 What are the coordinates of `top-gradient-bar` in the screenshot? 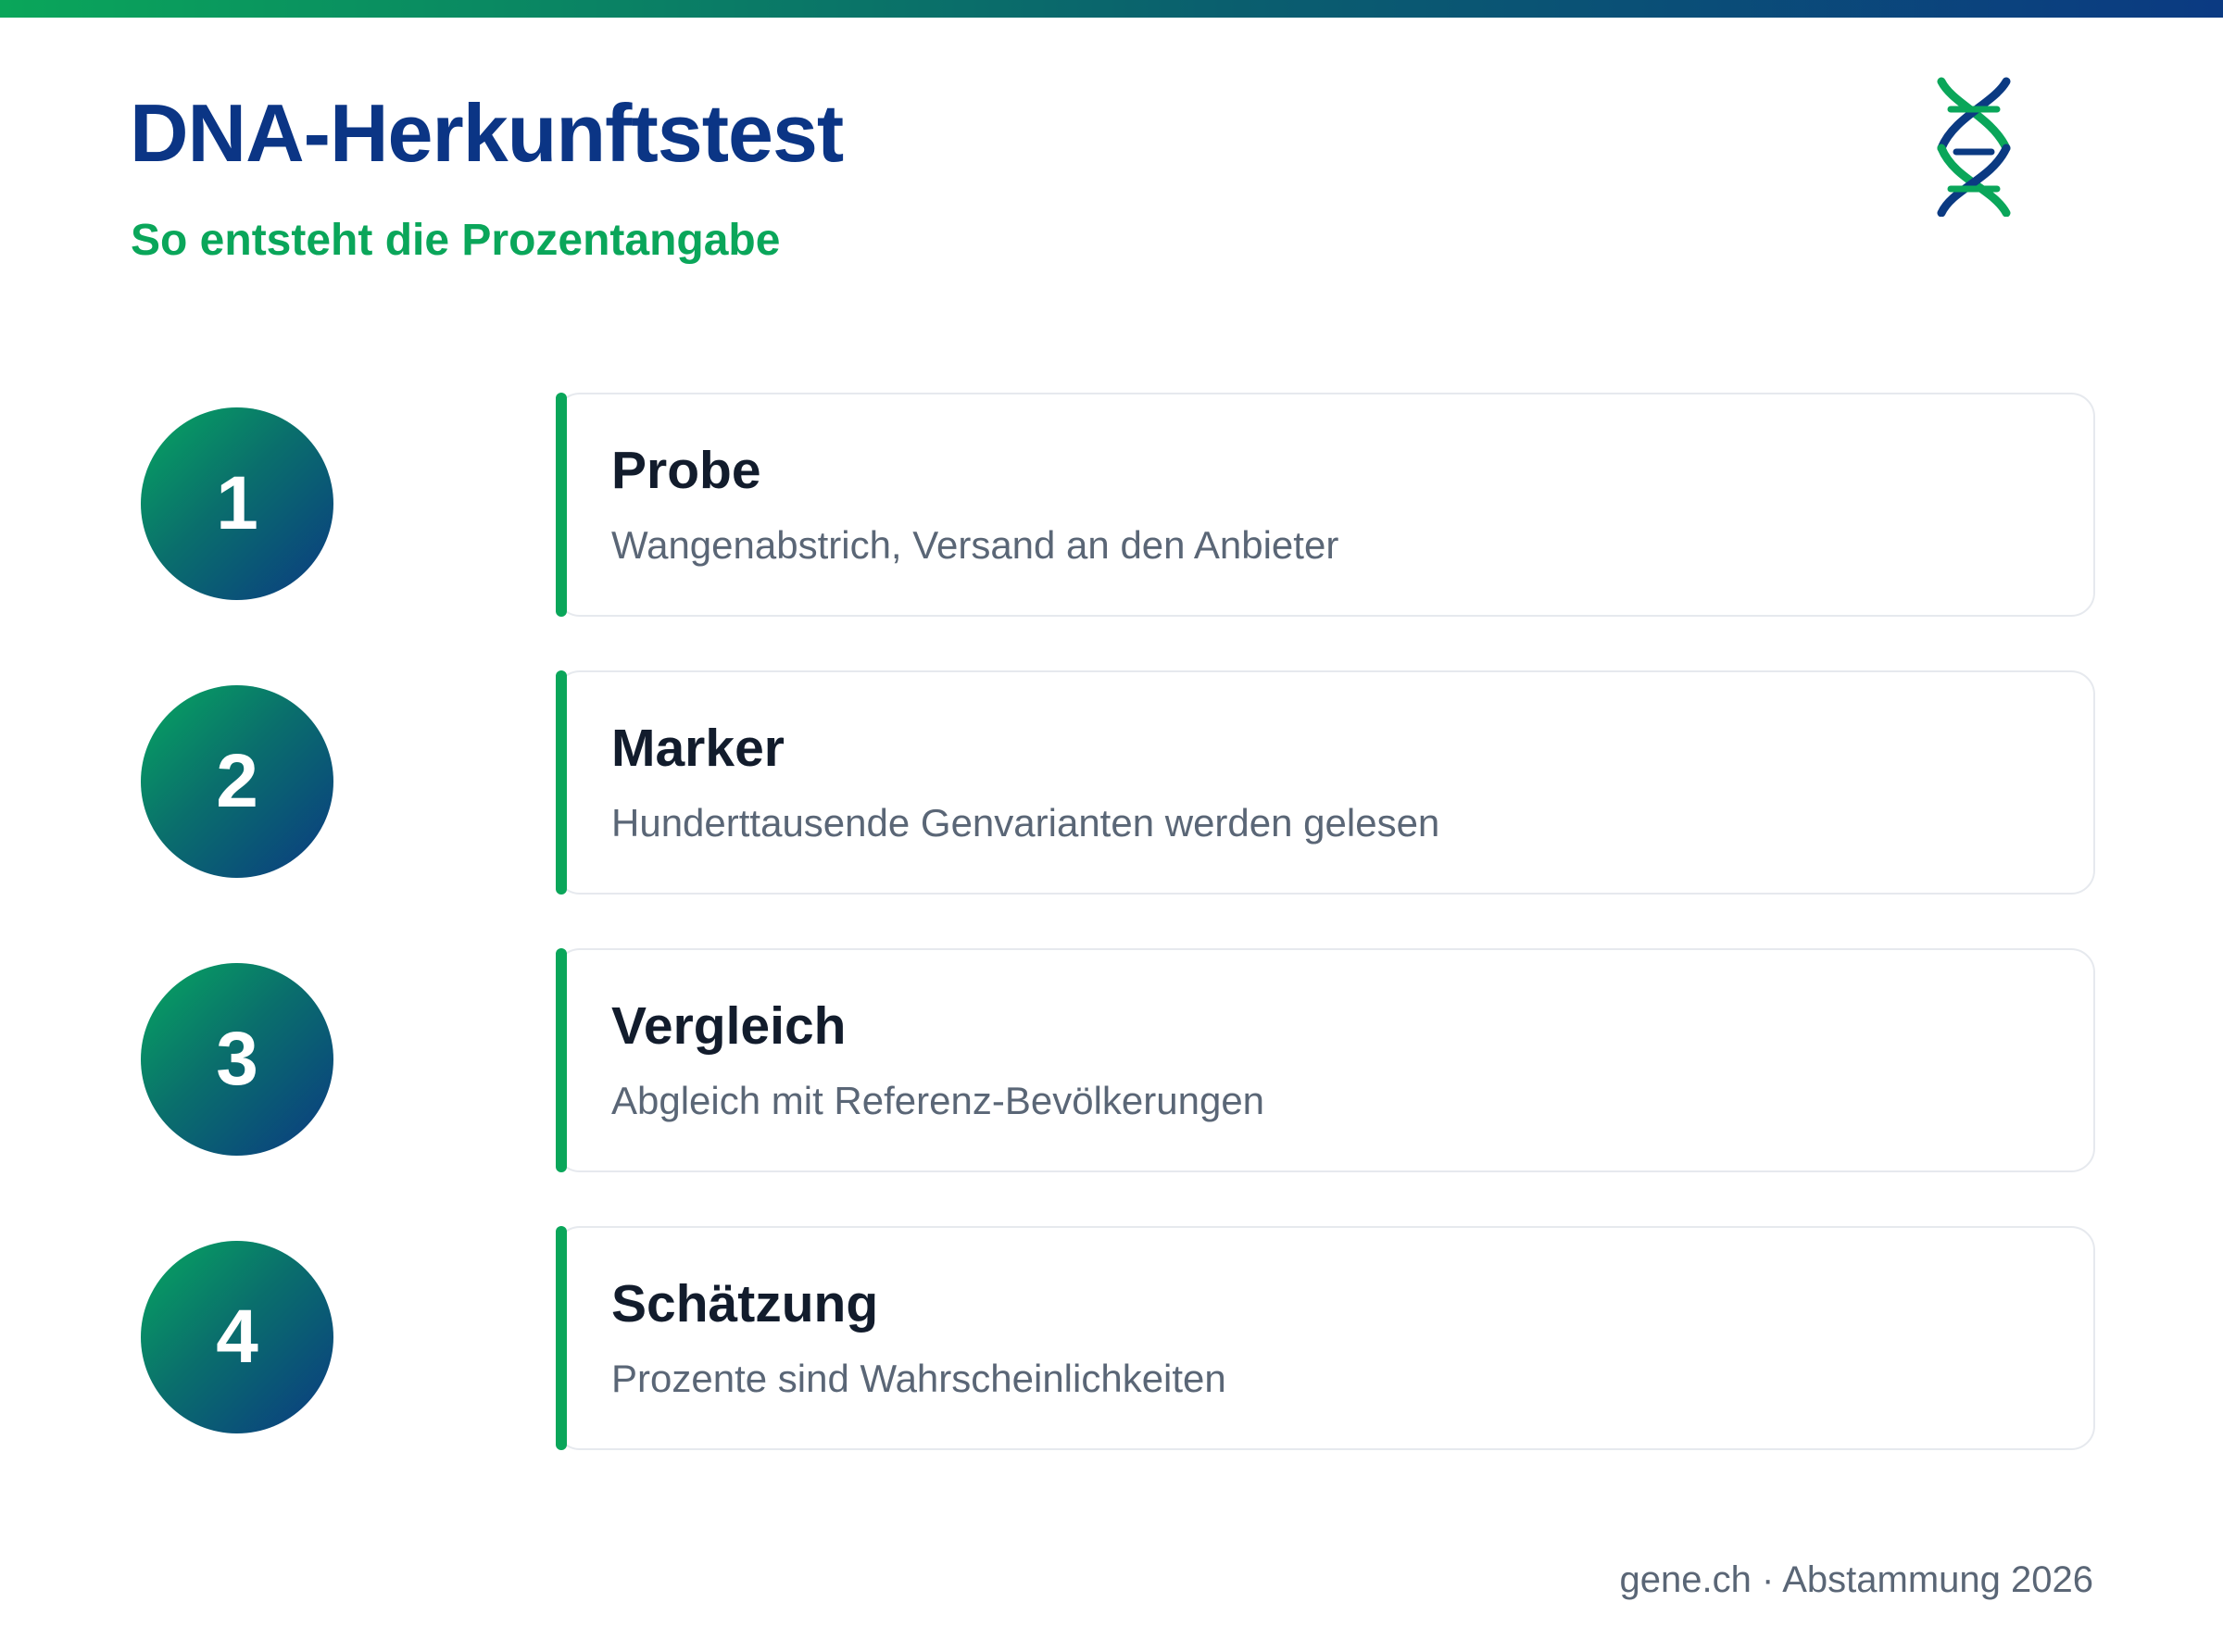 It's located at (1111, 9).